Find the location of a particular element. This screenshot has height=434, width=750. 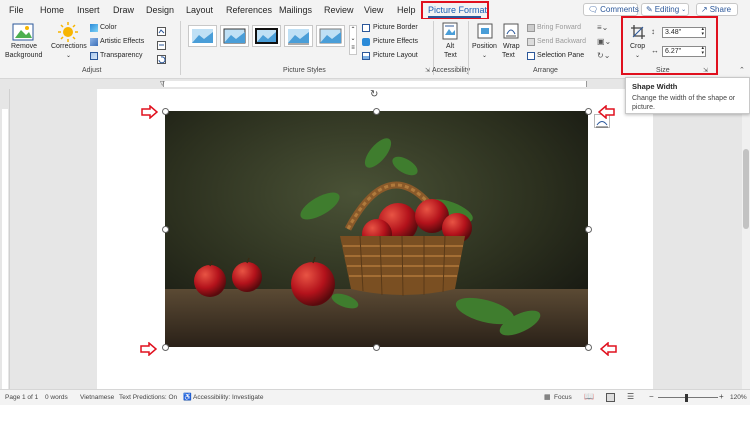

corrections-icon is located at coordinates (68, 32).